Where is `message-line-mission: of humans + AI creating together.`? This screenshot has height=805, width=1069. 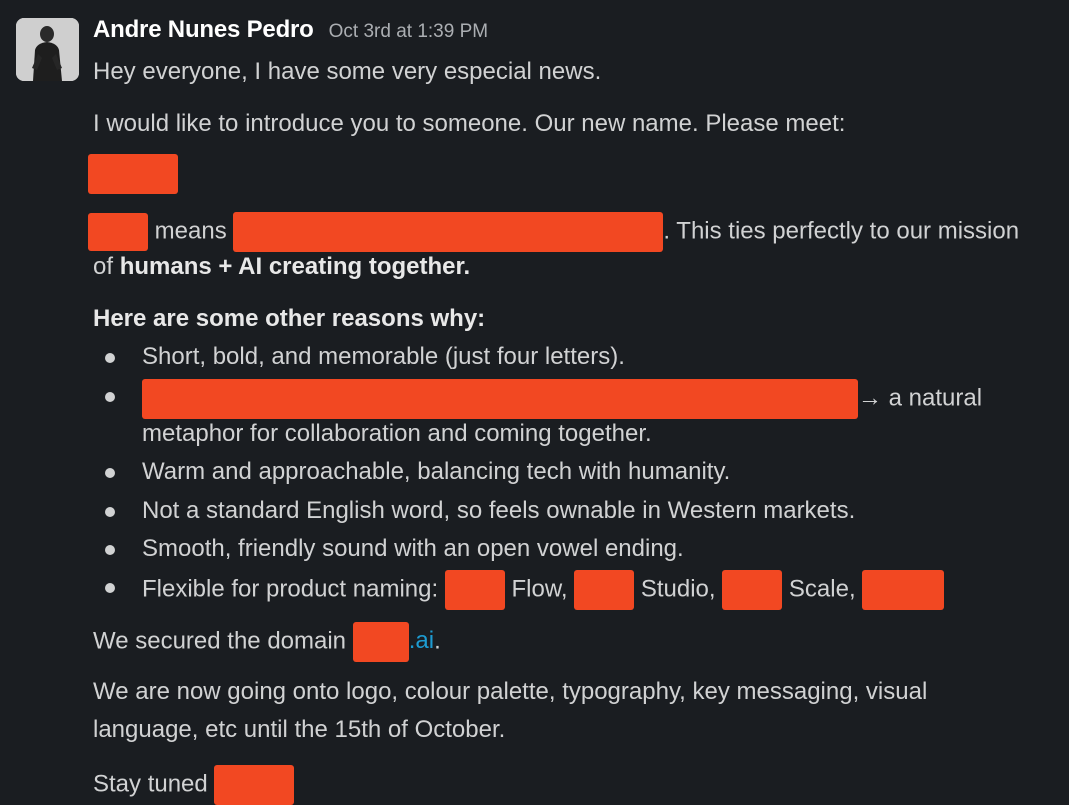
message-line-mission: of humans + AI creating together. is located at coordinates (281, 267).